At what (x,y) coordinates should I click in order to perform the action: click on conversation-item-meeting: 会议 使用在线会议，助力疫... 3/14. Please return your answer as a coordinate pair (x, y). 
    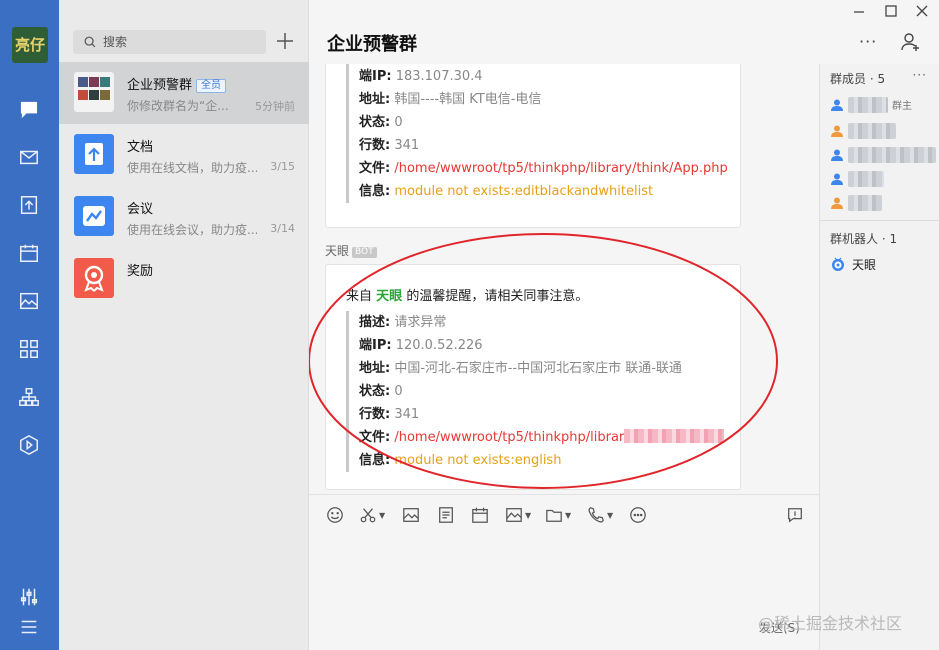
    Looking at the image, I should click on (184, 217).